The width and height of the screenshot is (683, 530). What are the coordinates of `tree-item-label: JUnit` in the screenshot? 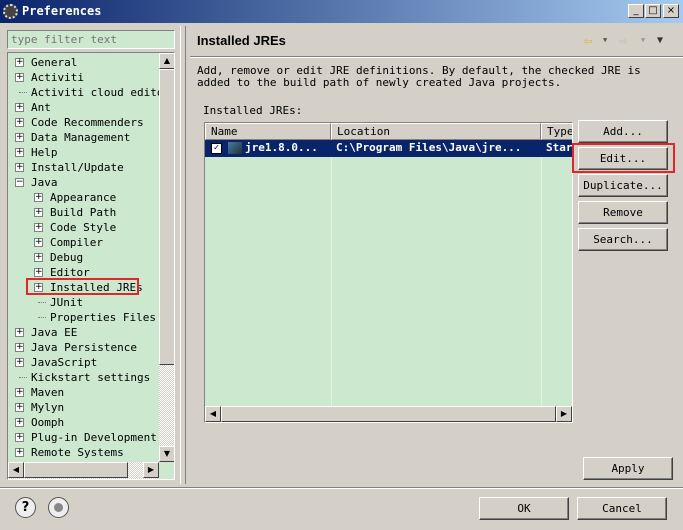 It's located at (67, 302).